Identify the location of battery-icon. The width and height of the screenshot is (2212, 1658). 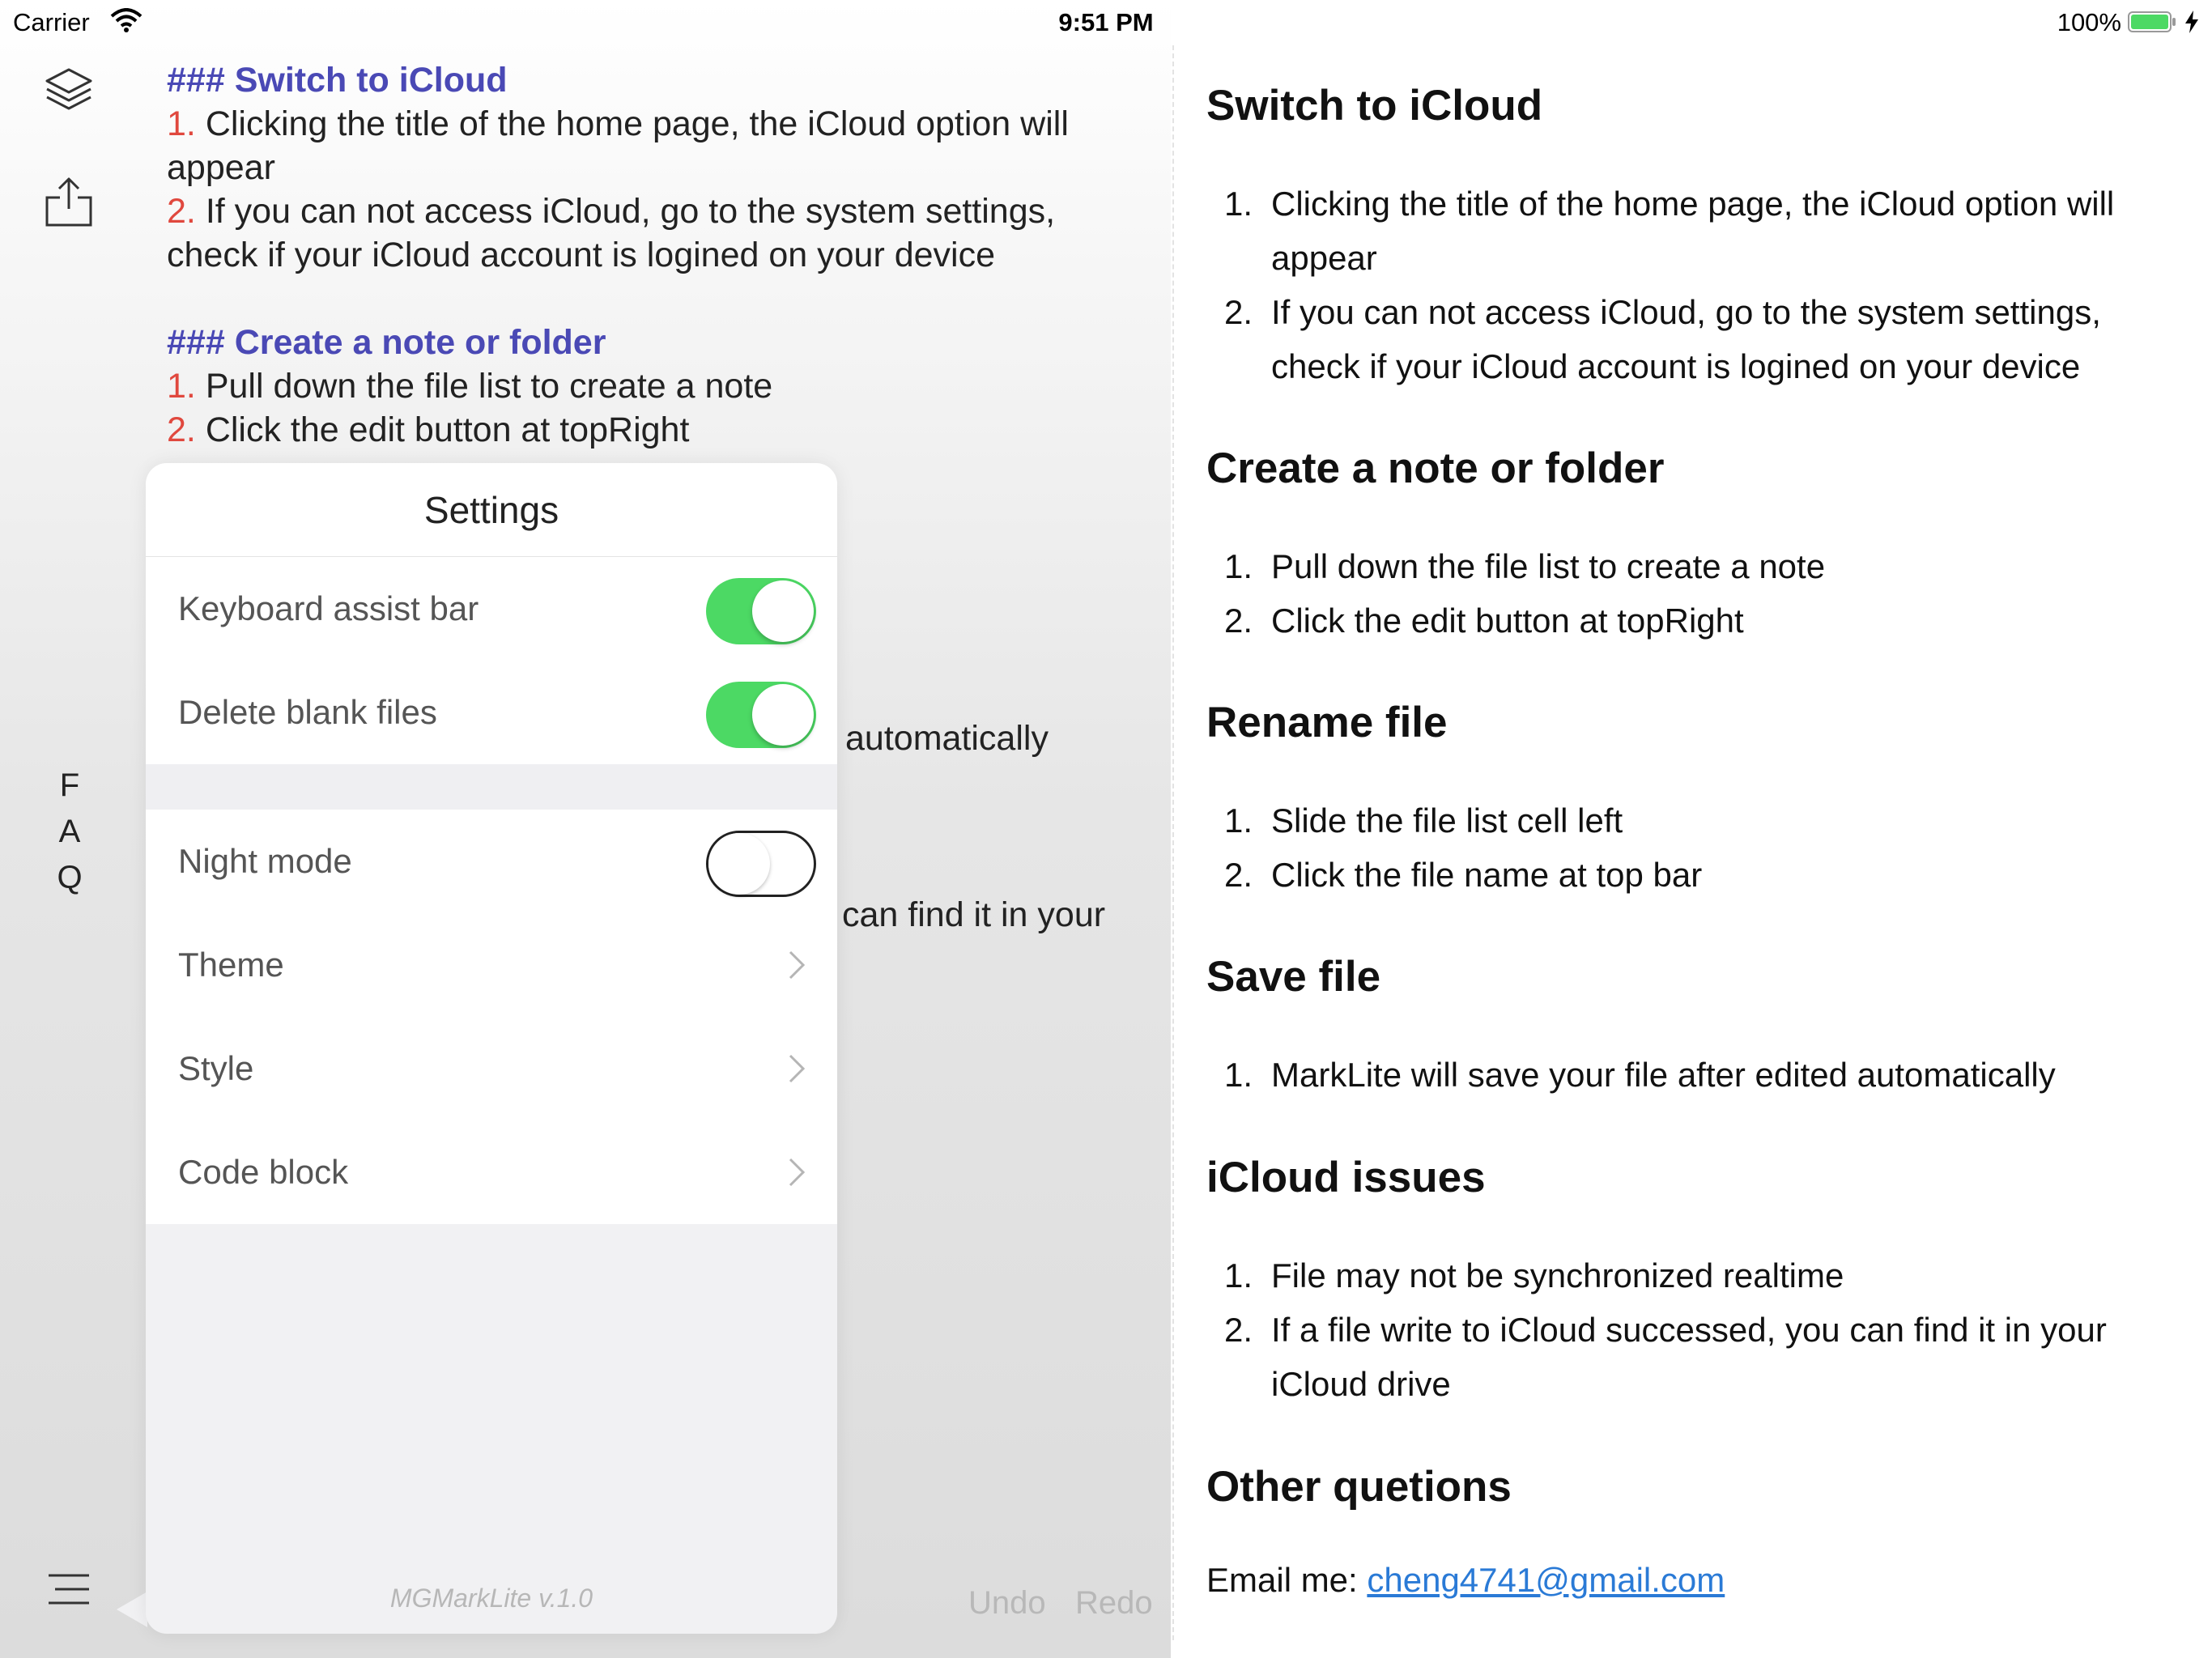
(2152, 21).